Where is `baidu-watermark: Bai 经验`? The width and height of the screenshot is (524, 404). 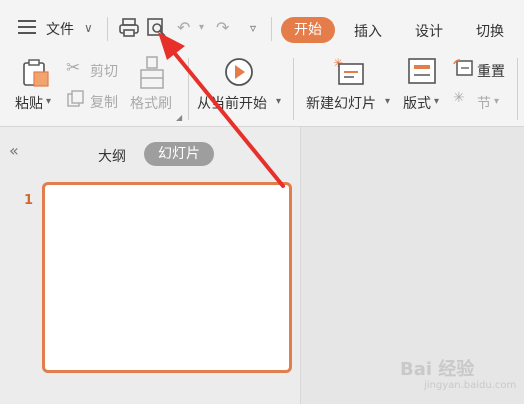
baidu-watermark: Bai 经验 is located at coordinates (437, 369).